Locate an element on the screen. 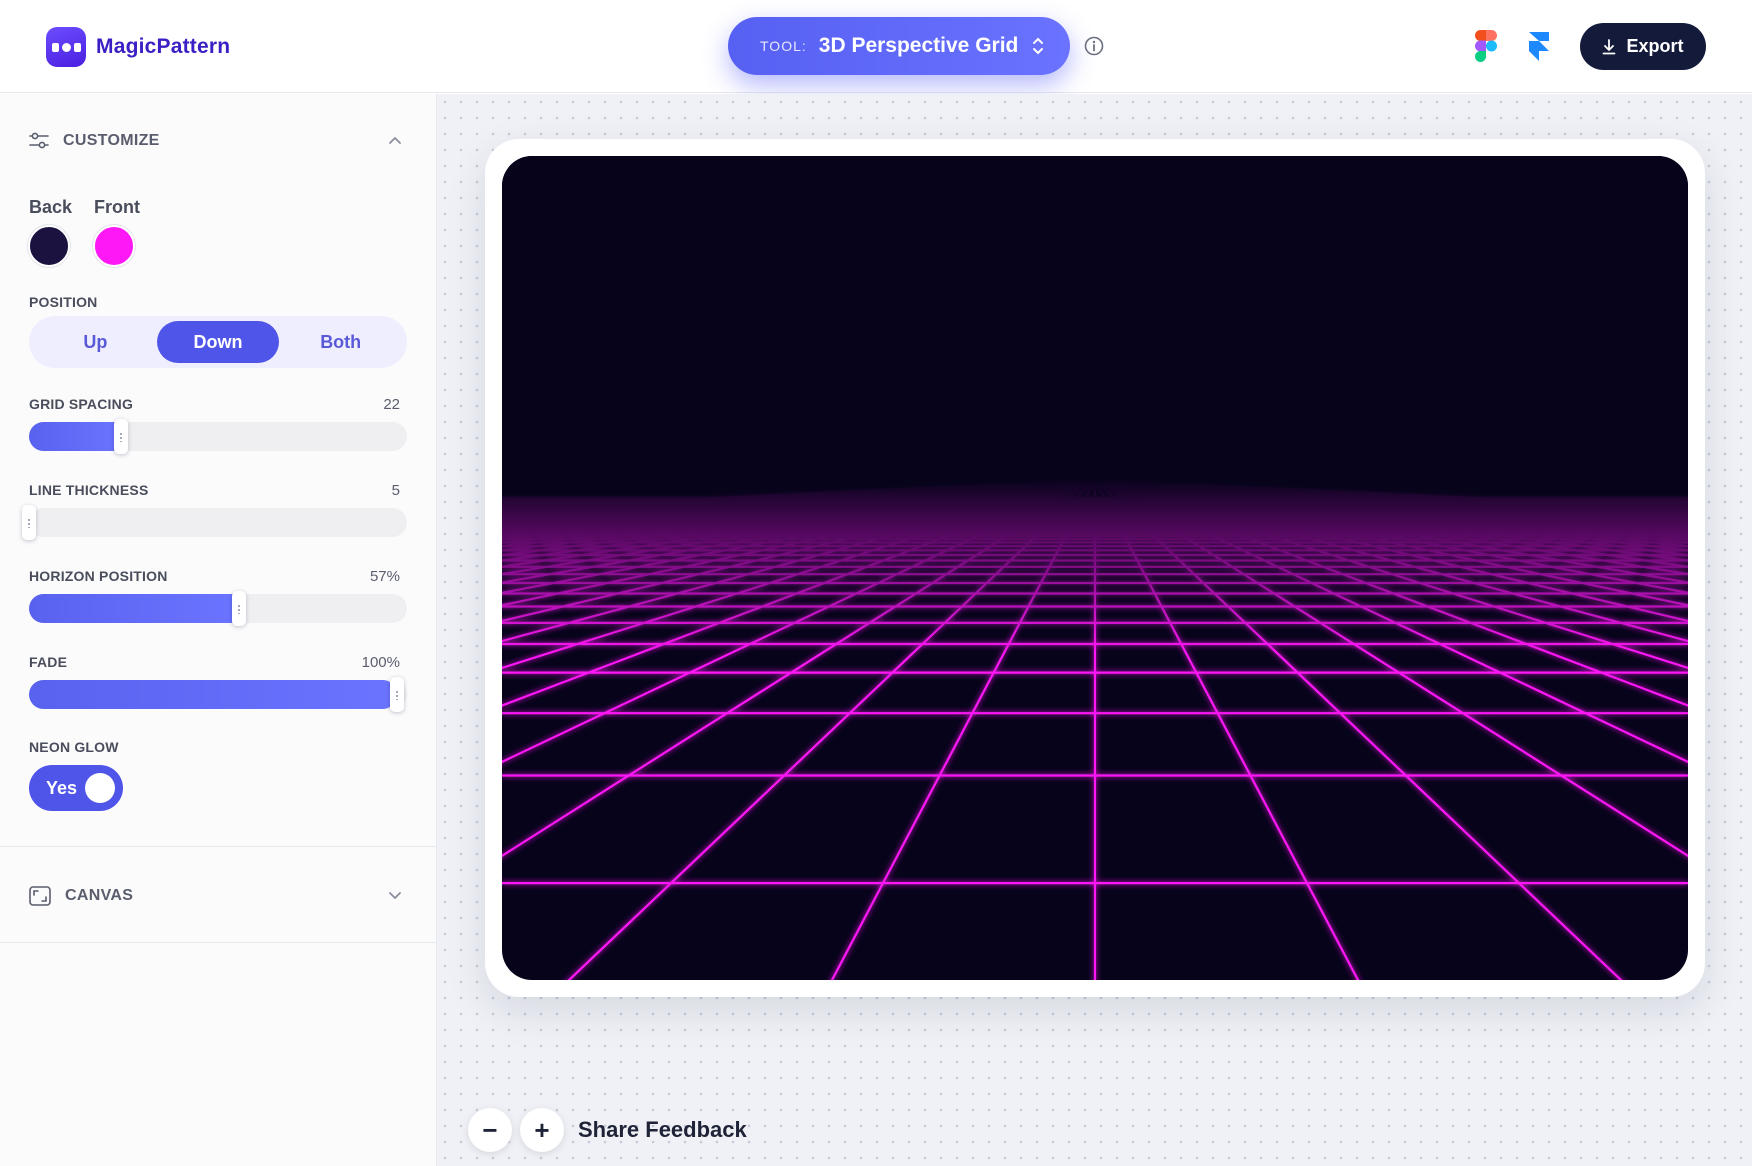  zoom-in-button: + is located at coordinates (542, 1130).